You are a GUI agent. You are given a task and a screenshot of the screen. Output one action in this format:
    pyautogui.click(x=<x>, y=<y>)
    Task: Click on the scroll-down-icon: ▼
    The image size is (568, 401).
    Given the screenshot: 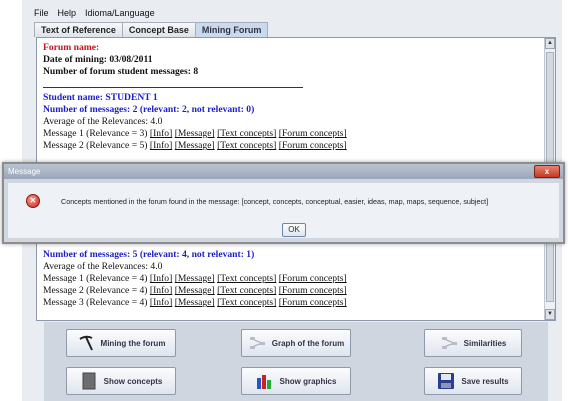 What is the action you would take?
    pyautogui.click(x=550, y=314)
    